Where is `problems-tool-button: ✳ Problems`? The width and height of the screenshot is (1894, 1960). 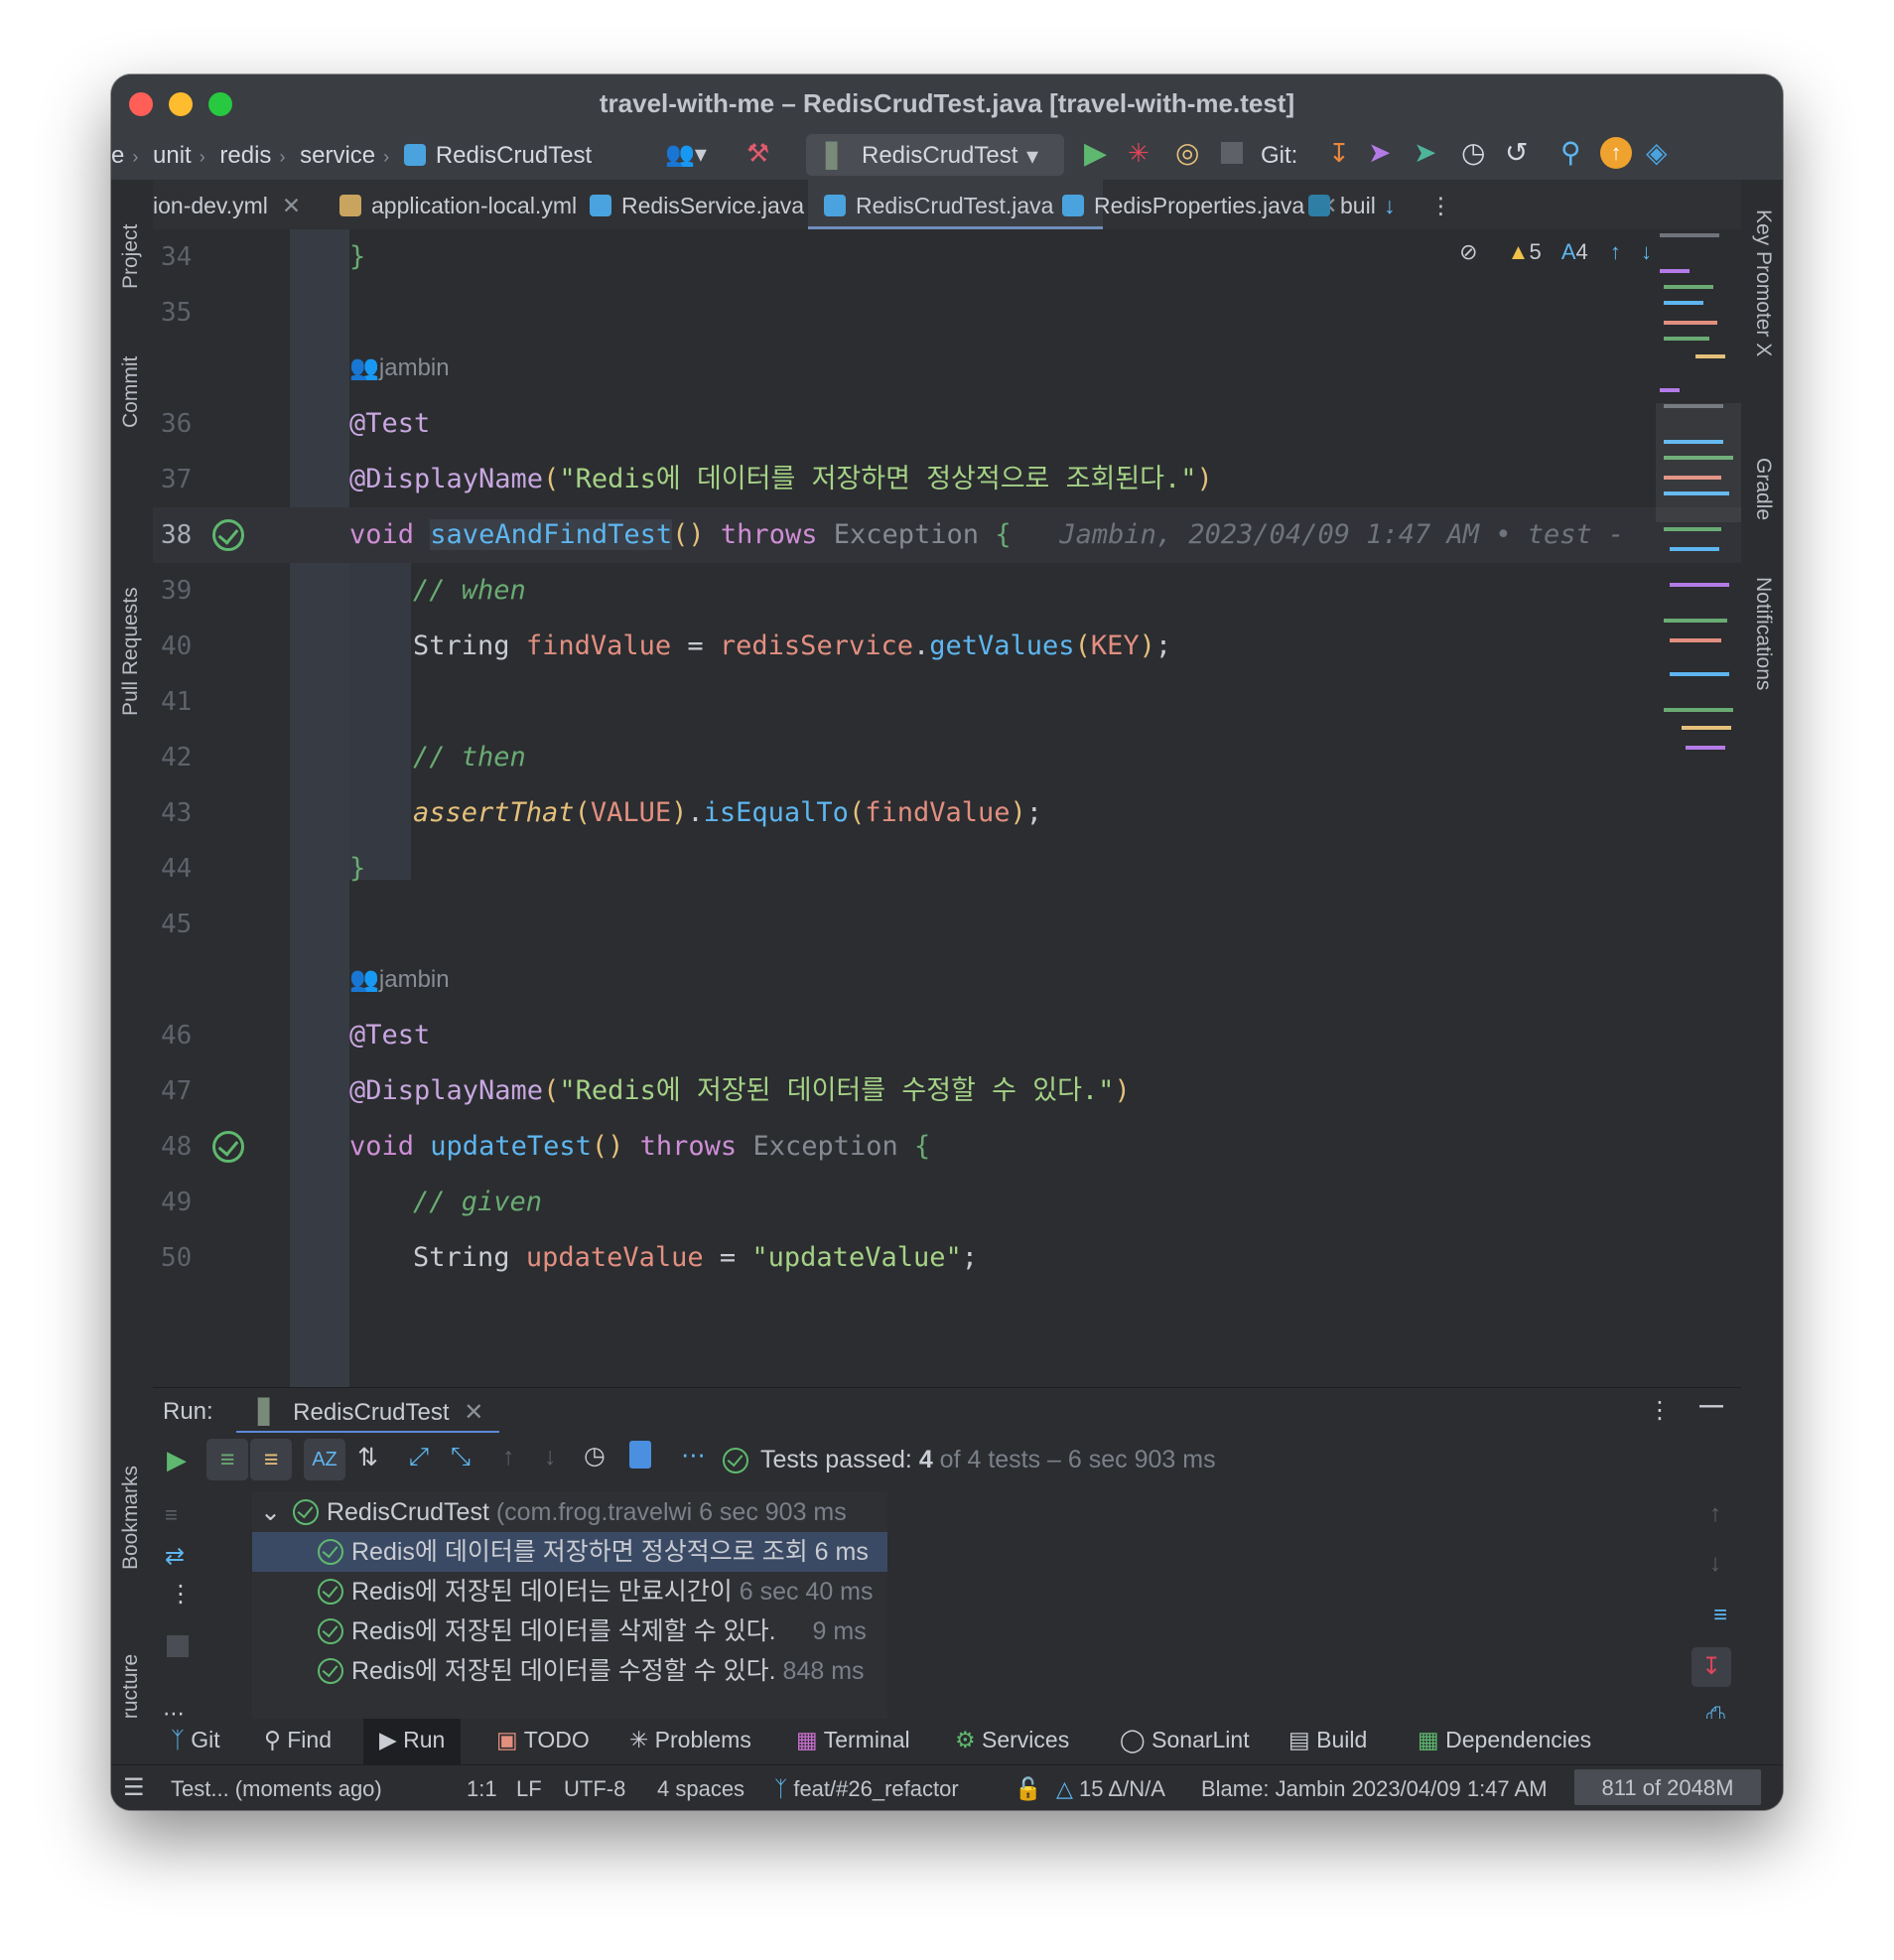
problems-tool-button: ✳ Problems is located at coordinates (690, 1740).